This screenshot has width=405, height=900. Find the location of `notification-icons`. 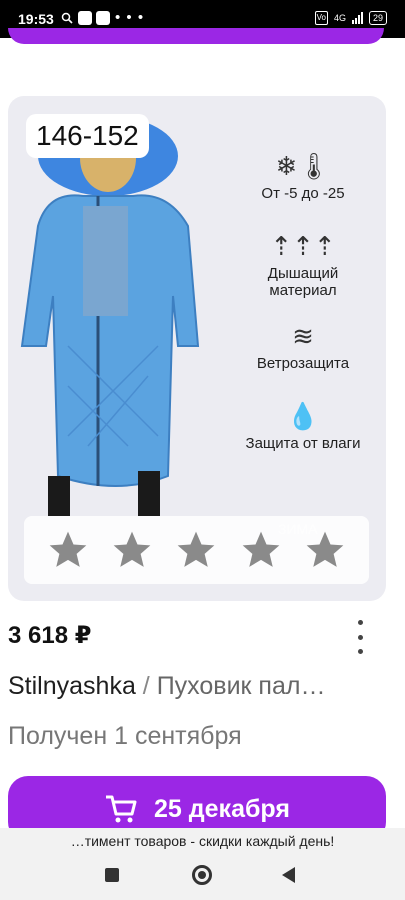

notification-icons is located at coordinates (85, 18).